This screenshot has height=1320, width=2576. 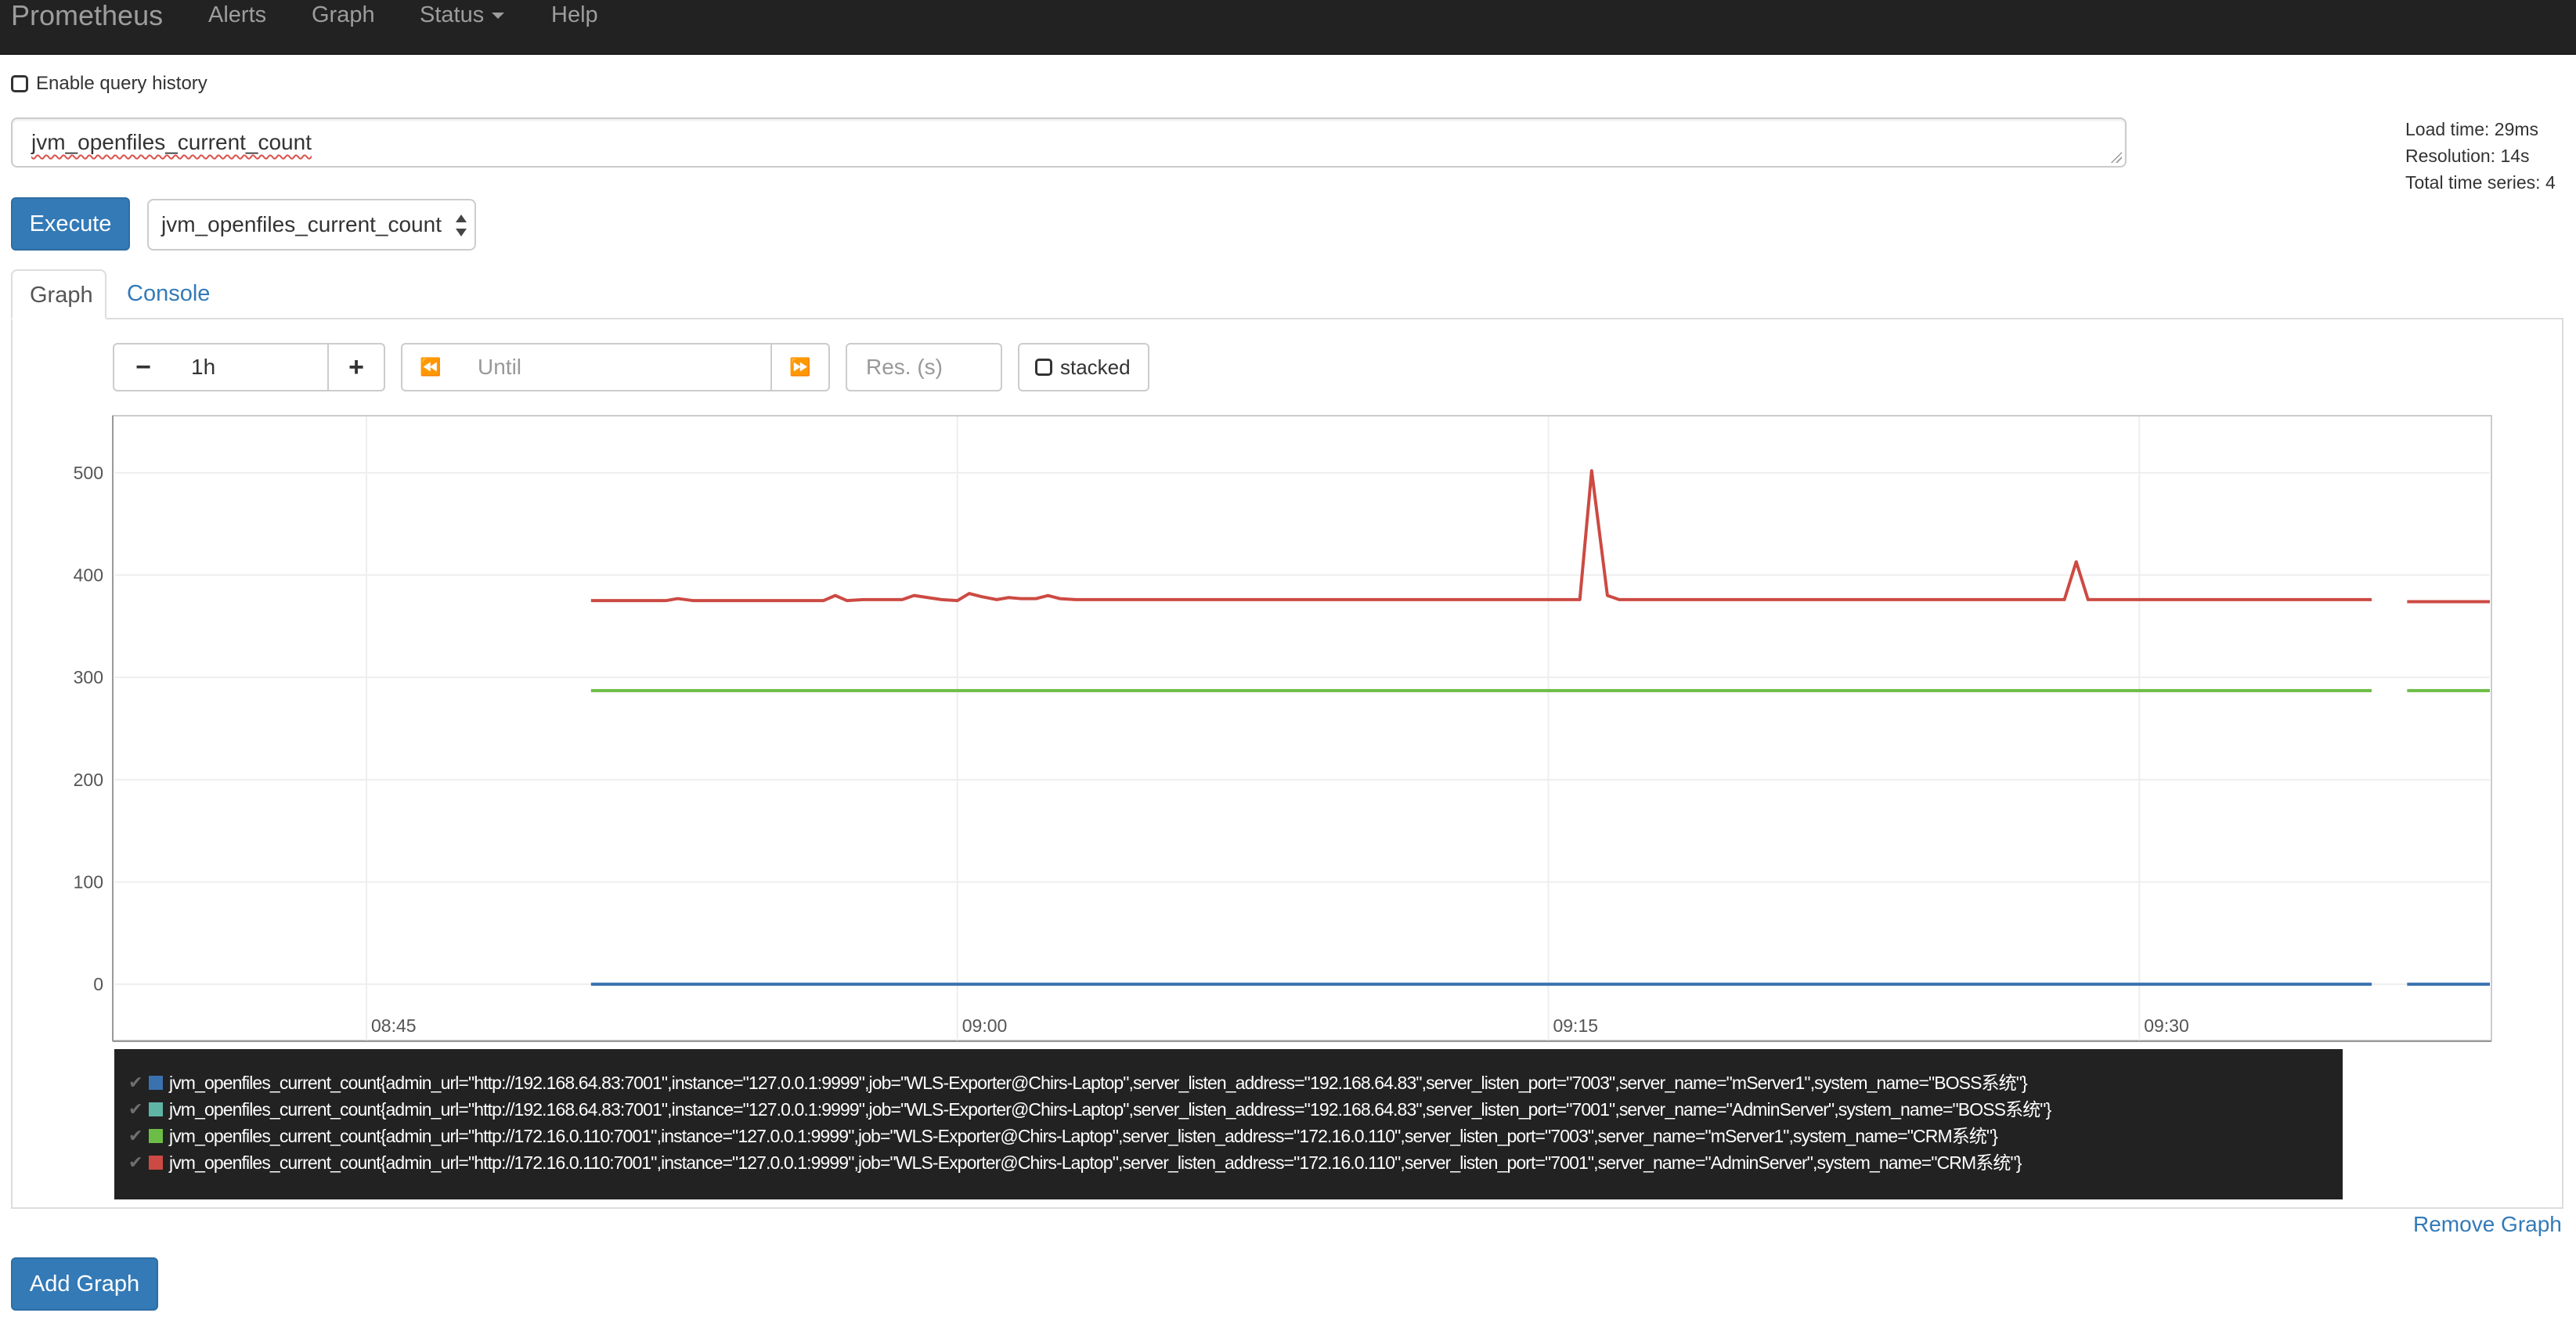 I want to click on remove-graph-link: Remove Graph, so click(x=2487, y=1225).